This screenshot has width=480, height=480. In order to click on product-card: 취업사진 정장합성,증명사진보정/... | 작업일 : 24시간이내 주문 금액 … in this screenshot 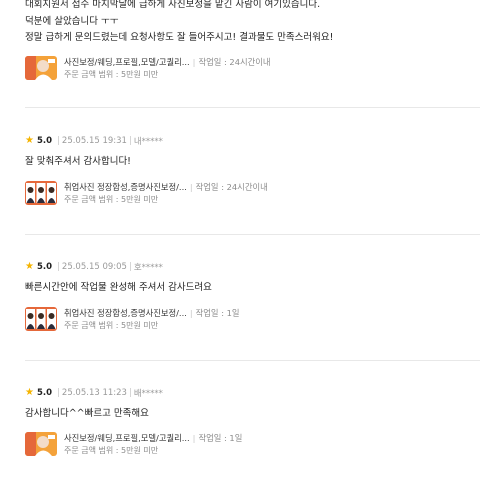, I will do `click(245, 194)`.